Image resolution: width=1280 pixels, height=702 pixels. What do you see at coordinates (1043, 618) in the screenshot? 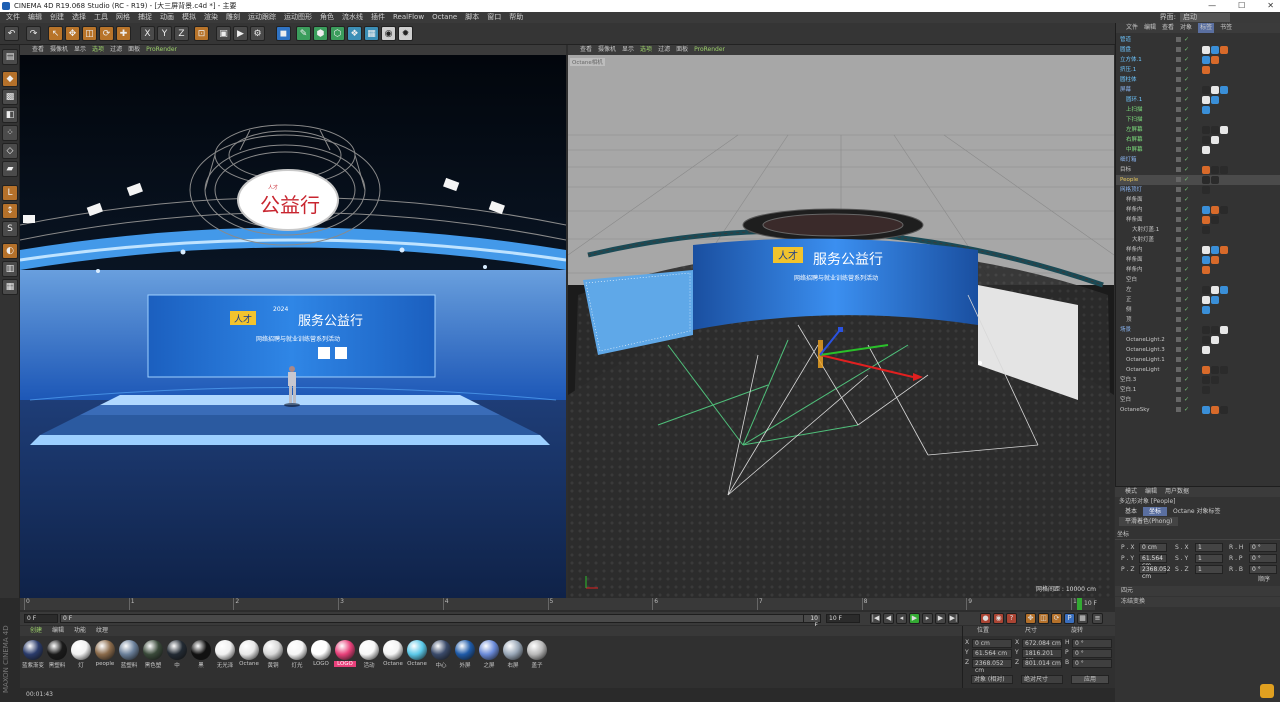
I see `key-scale-icon: ◫` at bounding box center [1043, 618].